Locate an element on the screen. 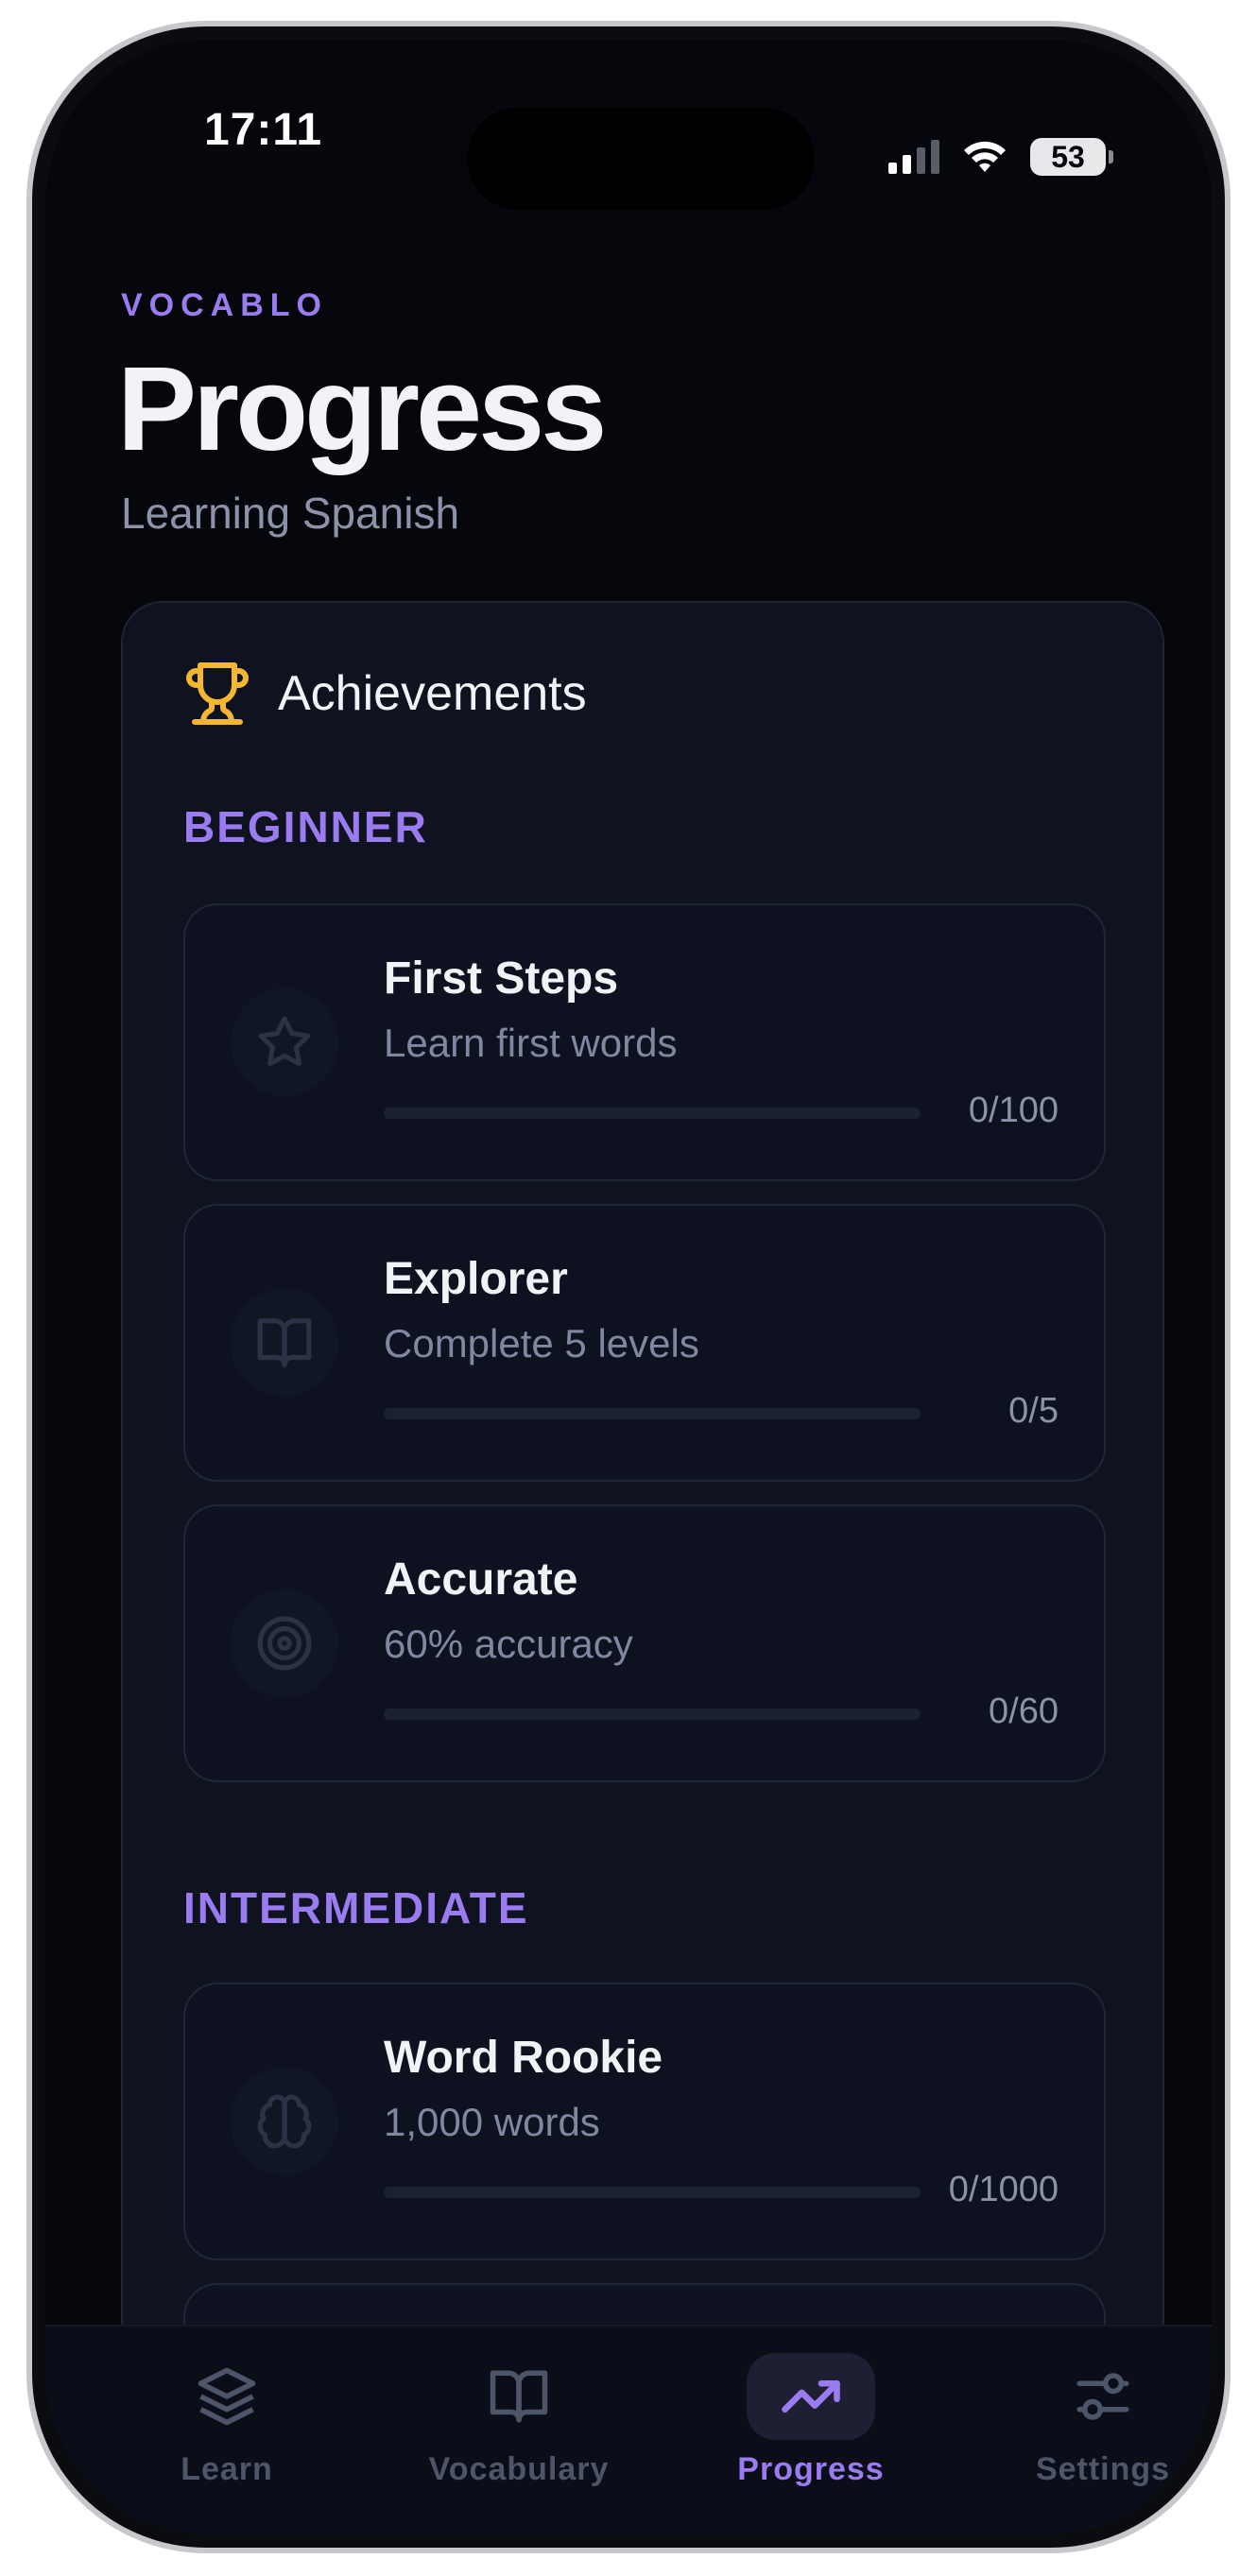 Image resolution: width=1257 pixels, height=2576 pixels. wifi-icon is located at coordinates (985, 156).